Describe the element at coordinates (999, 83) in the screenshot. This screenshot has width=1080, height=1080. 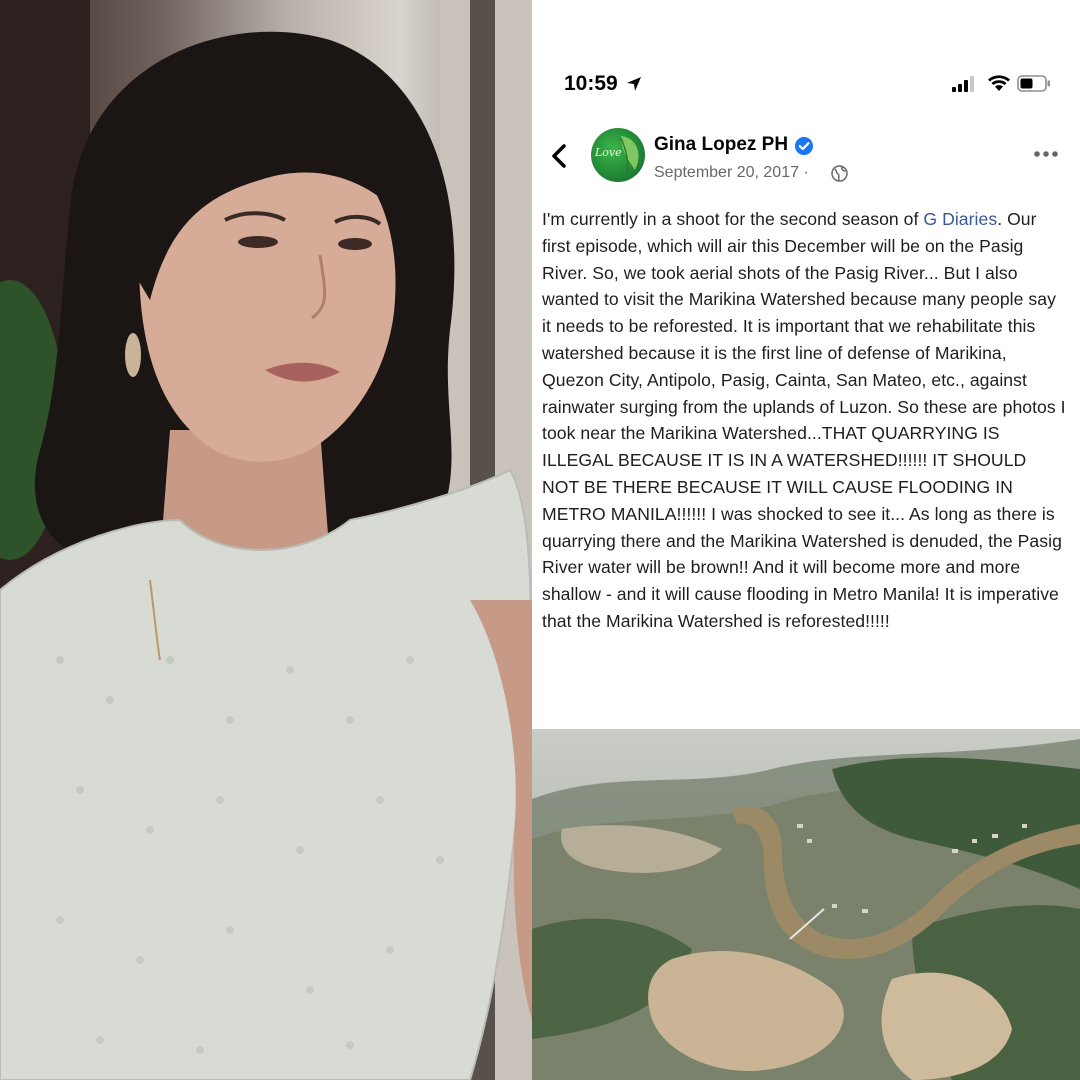
I see `wifi-icon` at that location.